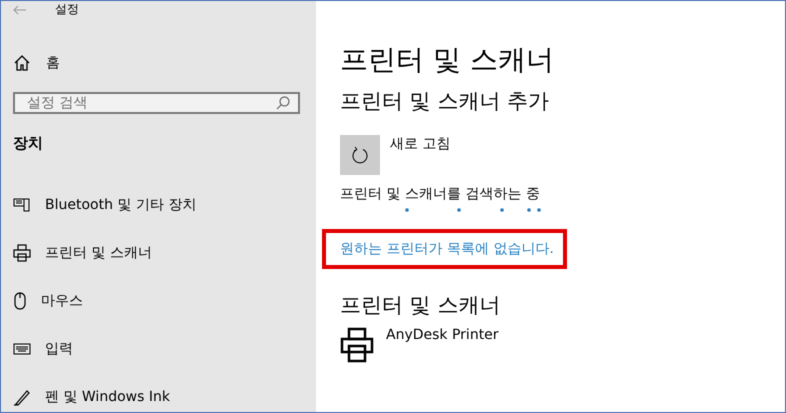 The image size is (786, 413). I want to click on sidebar-item: 프린터 및 스캐너, so click(98, 253).